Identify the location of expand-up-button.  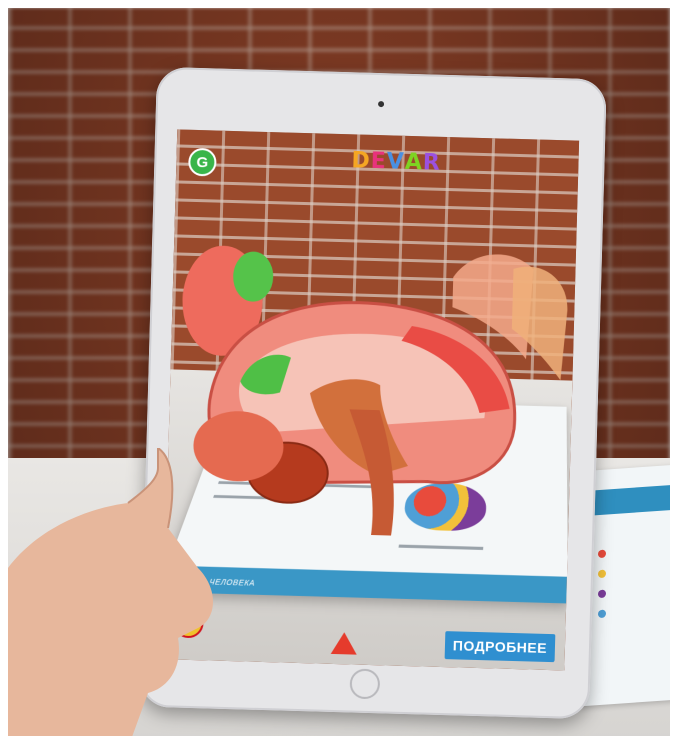
(344, 643).